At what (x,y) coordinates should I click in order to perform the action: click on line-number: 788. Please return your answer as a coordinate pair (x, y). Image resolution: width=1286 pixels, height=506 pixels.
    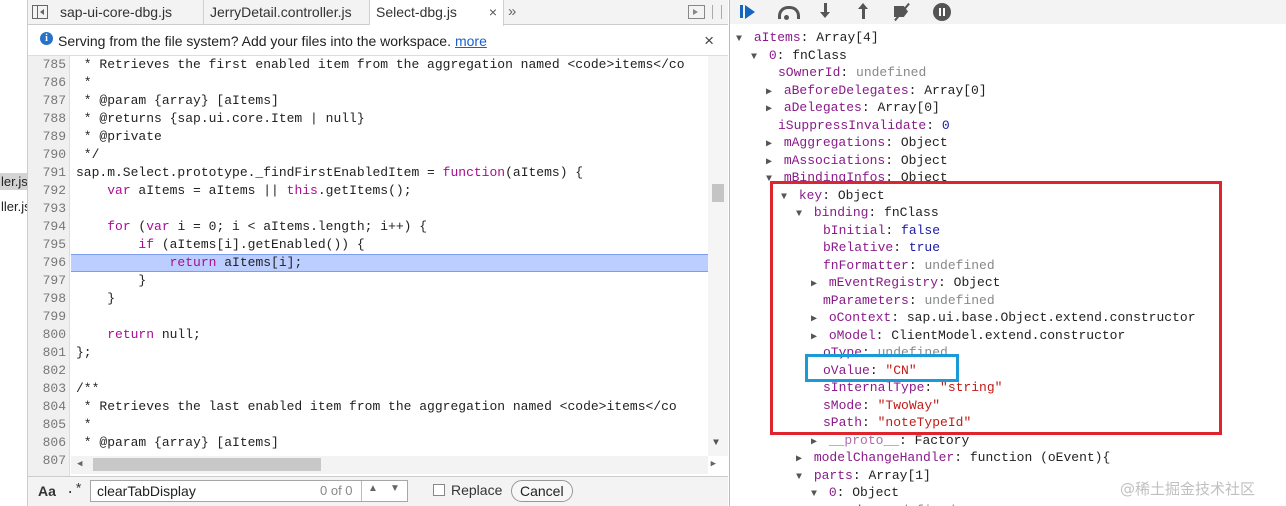
    Looking at the image, I should click on (47, 119).